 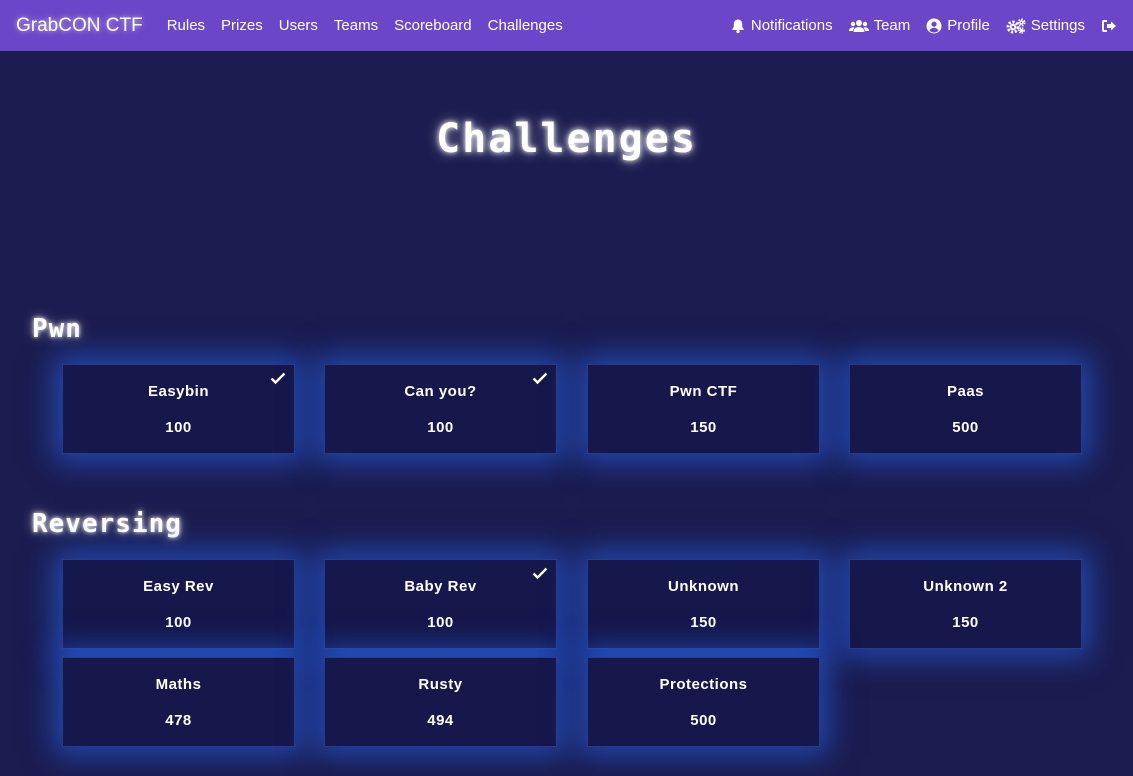 I want to click on challenge-name: Baby Rev, so click(x=440, y=586).